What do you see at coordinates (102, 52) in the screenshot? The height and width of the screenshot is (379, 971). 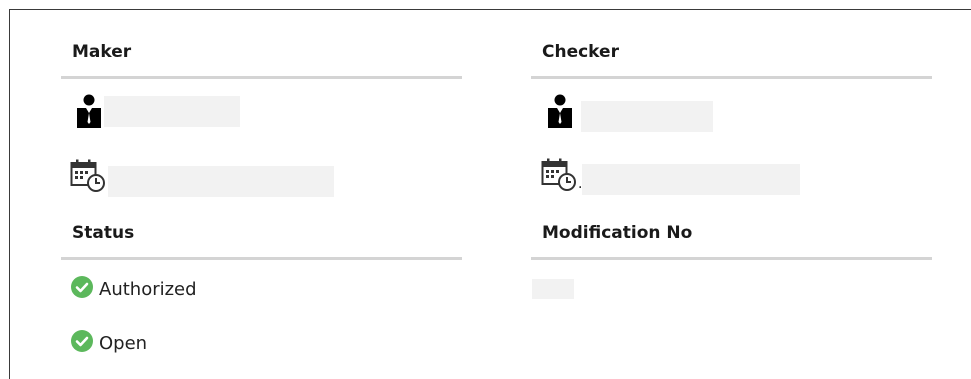 I see `maker-title: Maker` at bounding box center [102, 52].